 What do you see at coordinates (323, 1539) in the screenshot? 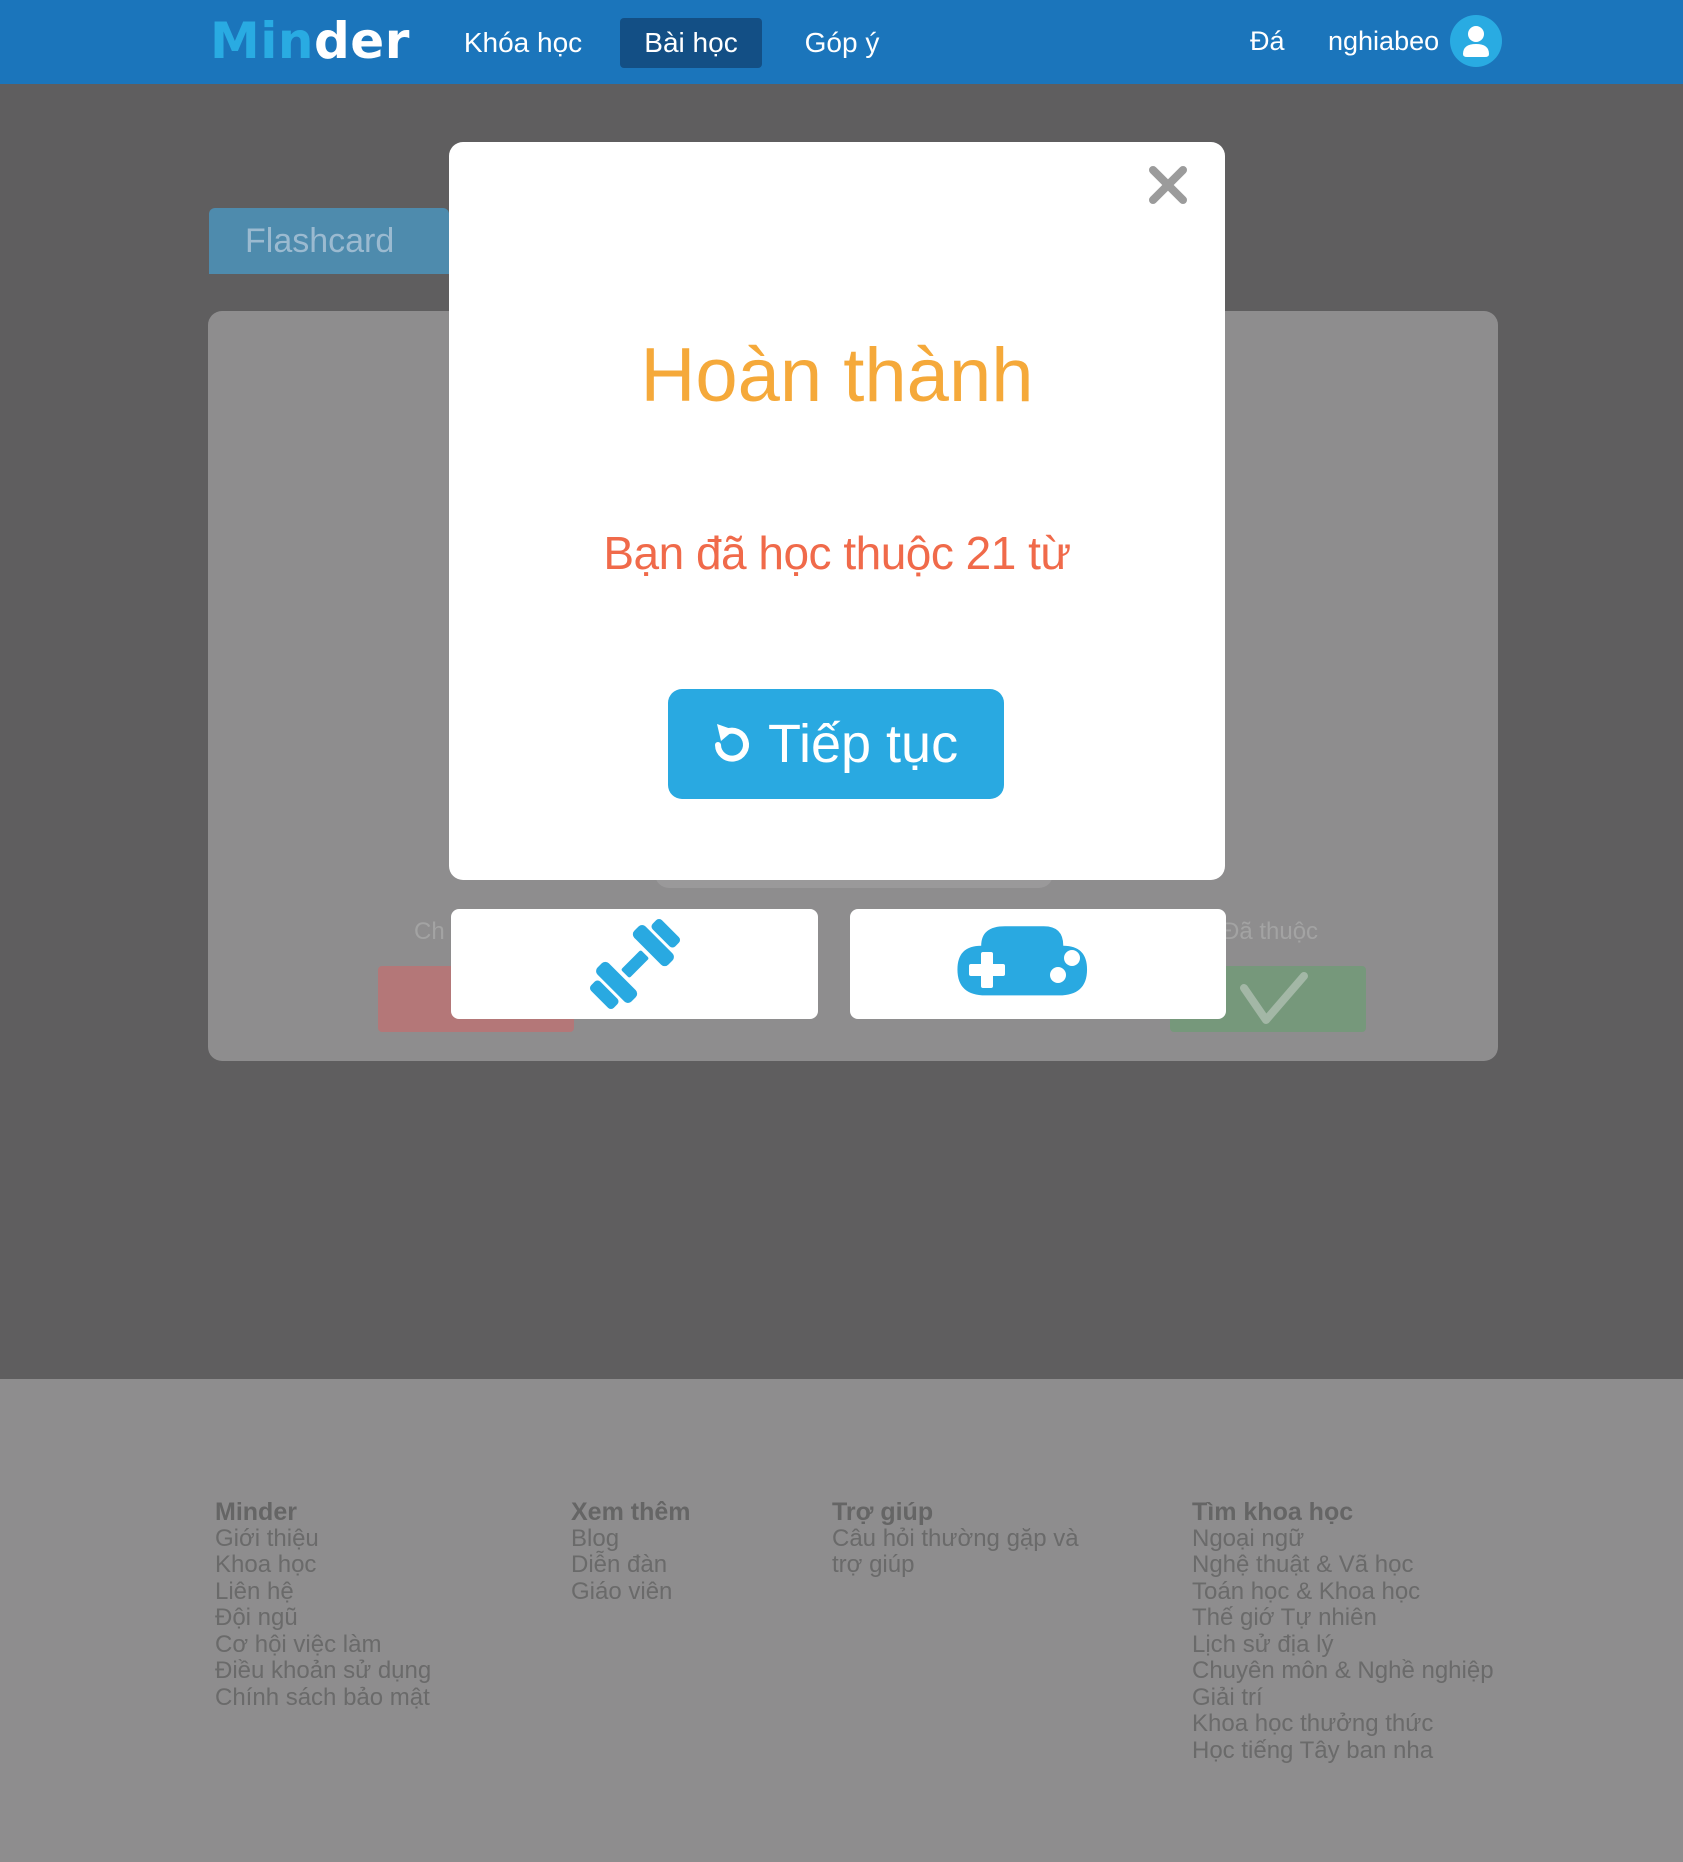
I see `footer-link: Giới thiệu` at bounding box center [323, 1539].